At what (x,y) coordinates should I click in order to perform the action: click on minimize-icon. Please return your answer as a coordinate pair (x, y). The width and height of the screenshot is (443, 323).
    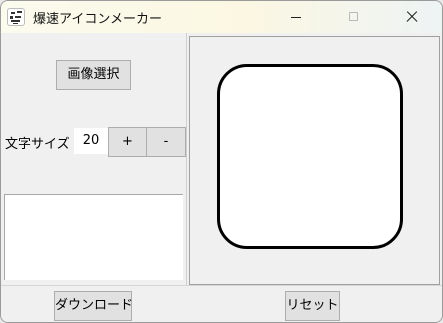
    Looking at the image, I should click on (296, 17).